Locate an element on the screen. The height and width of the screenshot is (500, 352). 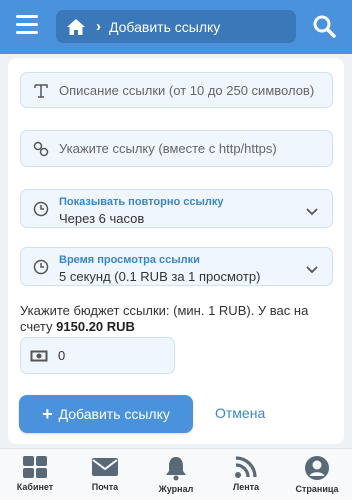
search-icon is located at coordinates (324, 26).